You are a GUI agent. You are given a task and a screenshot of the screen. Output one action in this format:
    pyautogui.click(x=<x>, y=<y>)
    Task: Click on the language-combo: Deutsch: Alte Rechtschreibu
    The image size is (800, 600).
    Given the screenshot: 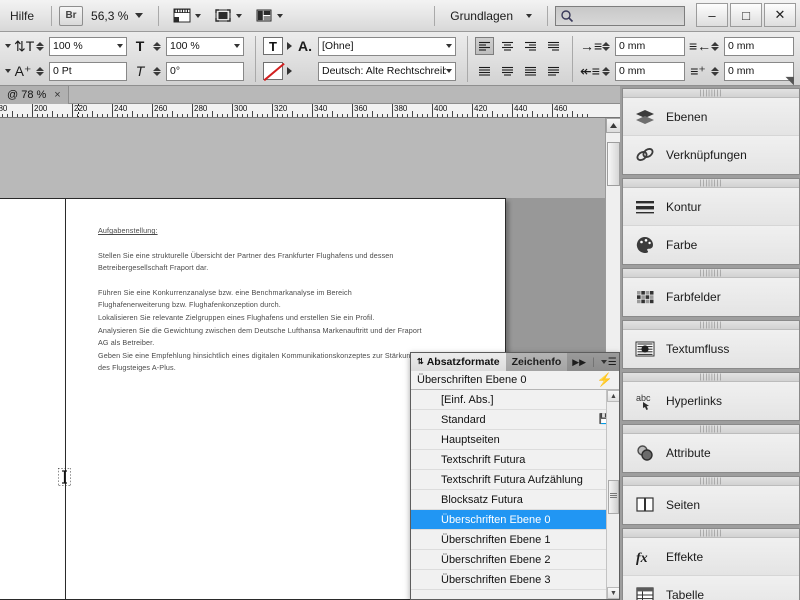 What is the action you would take?
    pyautogui.click(x=387, y=71)
    